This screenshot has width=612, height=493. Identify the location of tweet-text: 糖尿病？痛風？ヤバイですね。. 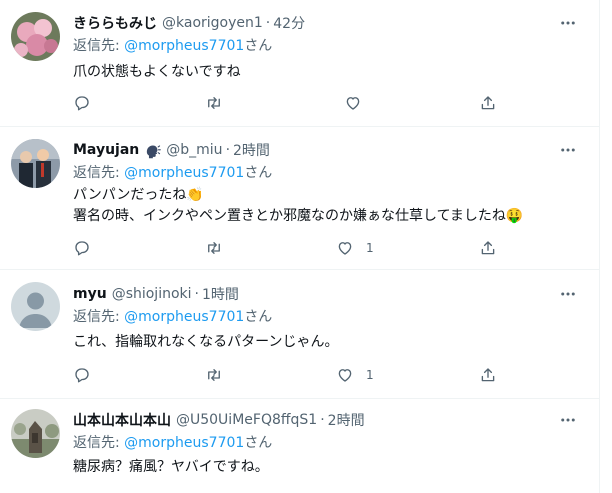
(171, 467).